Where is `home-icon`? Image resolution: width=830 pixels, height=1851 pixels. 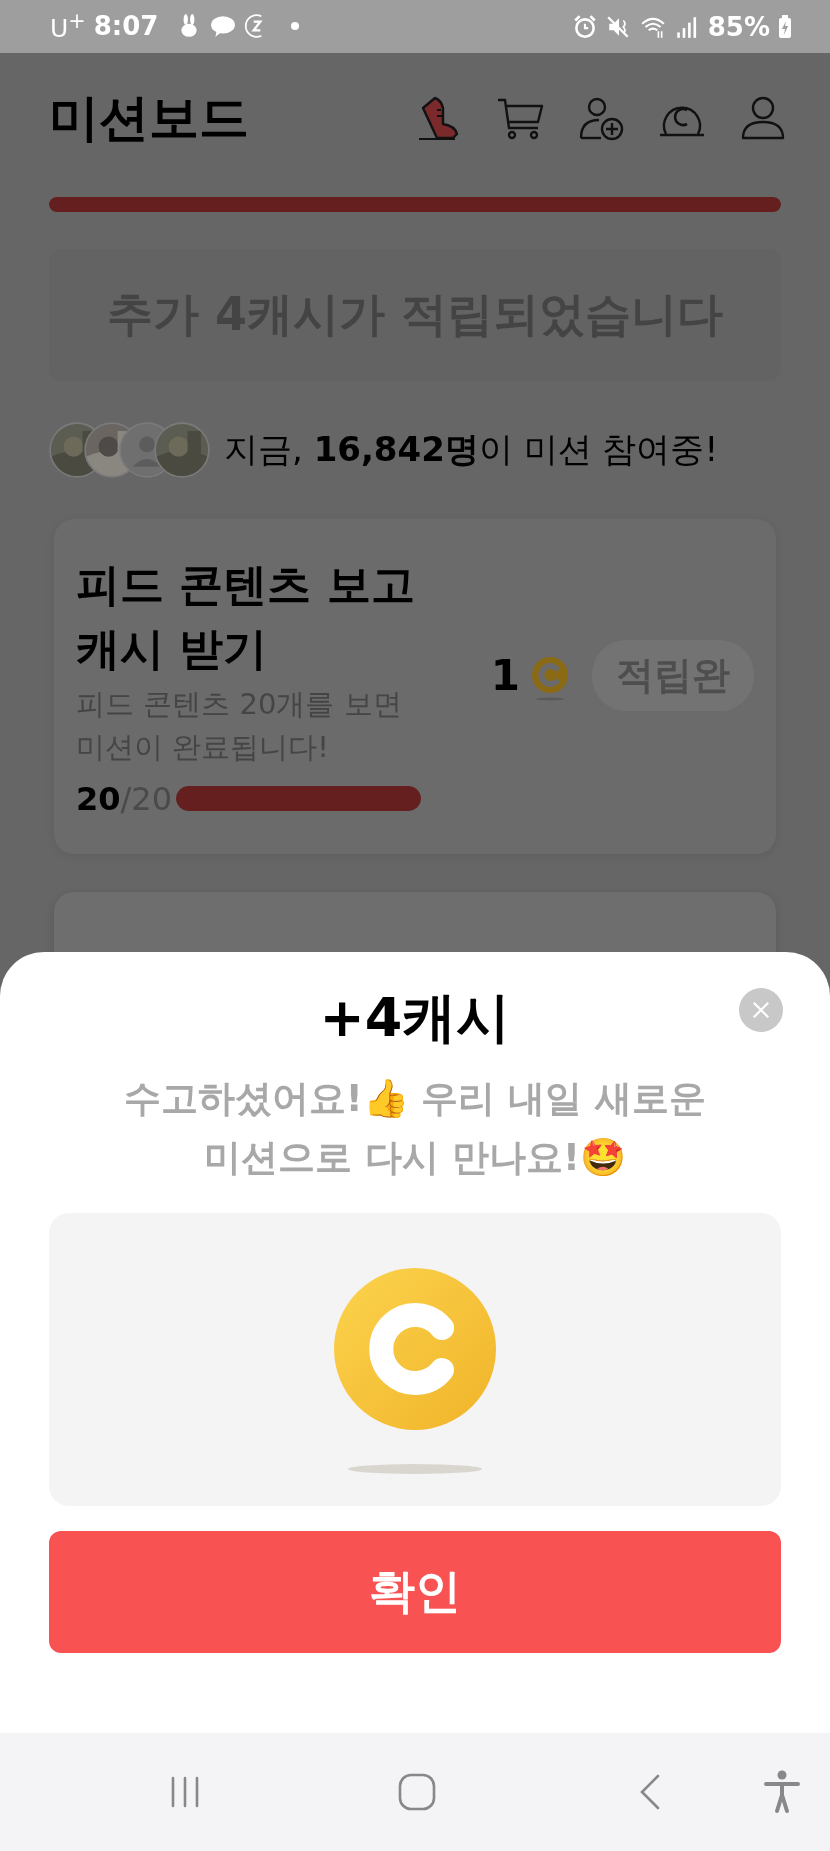 home-icon is located at coordinates (417, 1792).